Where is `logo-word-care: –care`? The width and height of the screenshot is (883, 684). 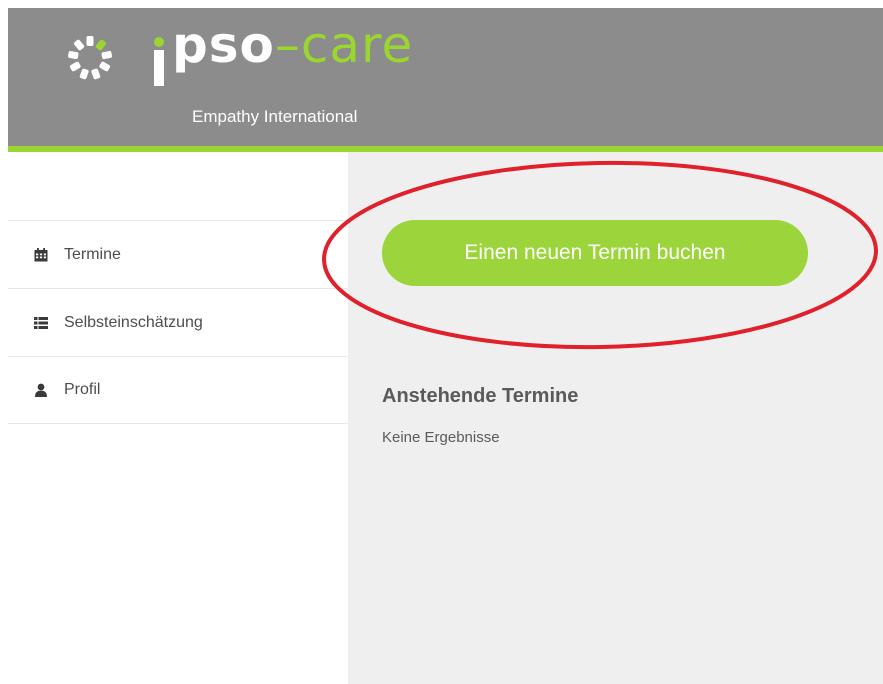 logo-word-care: –care is located at coordinates (344, 45).